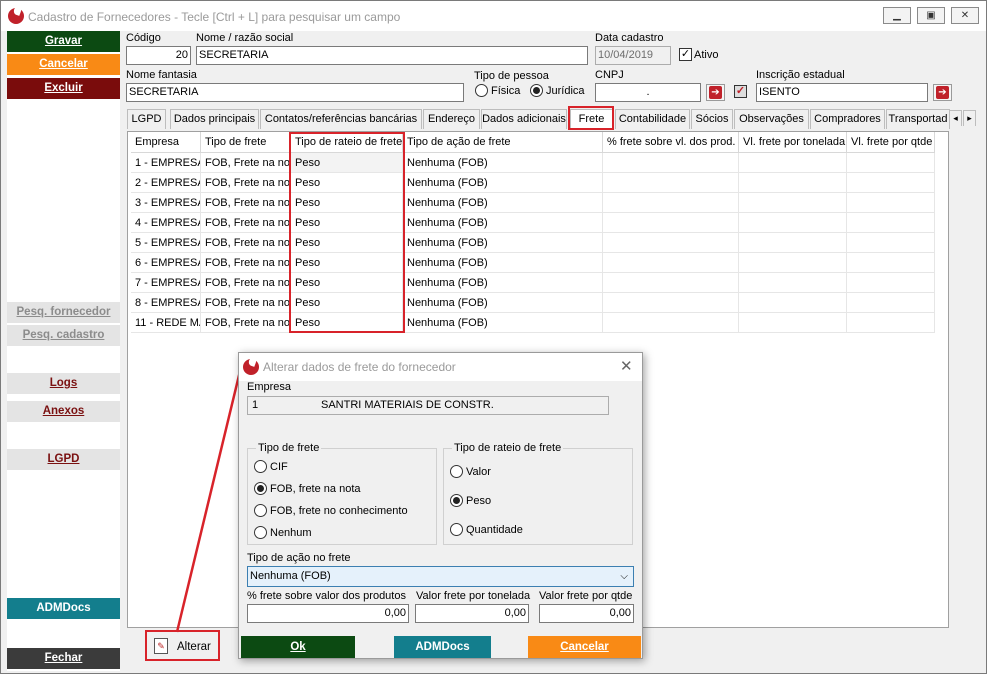  Describe the element at coordinates (63, 658) in the screenshot. I see `fechar-button: Fechar` at that location.